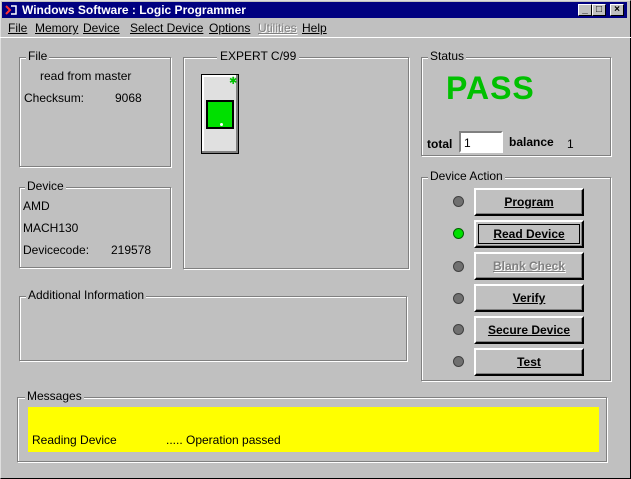  I want to click on balance-label: balance, so click(531, 142).